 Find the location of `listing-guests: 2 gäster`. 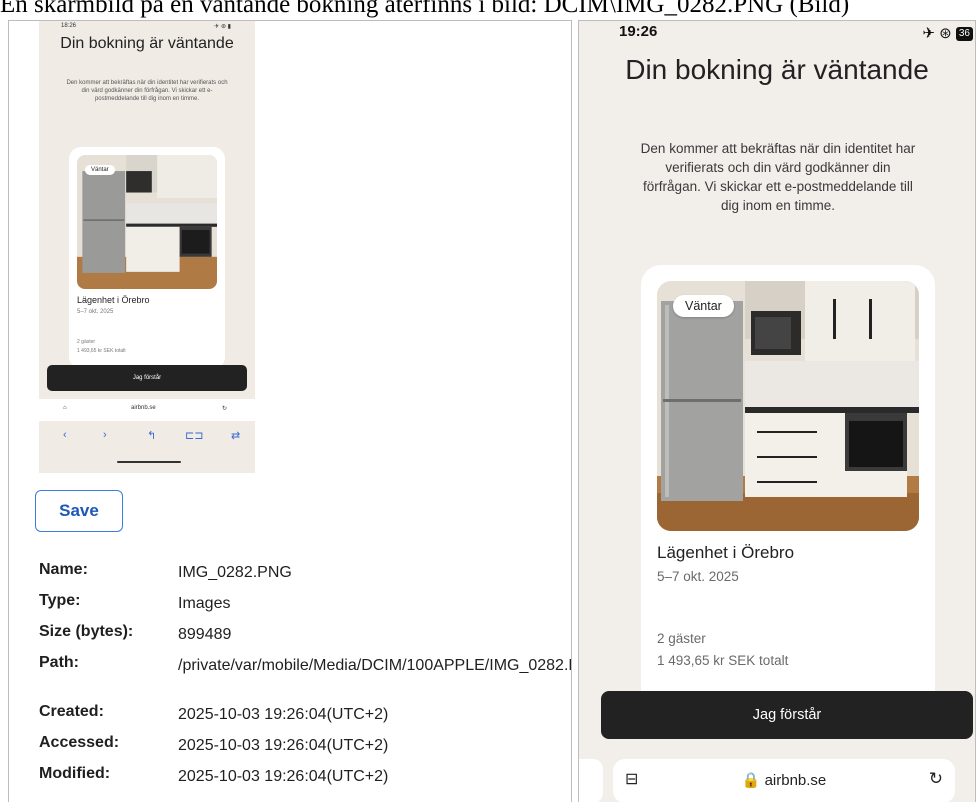

listing-guests: 2 gäster is located at coordinates (681, 638).